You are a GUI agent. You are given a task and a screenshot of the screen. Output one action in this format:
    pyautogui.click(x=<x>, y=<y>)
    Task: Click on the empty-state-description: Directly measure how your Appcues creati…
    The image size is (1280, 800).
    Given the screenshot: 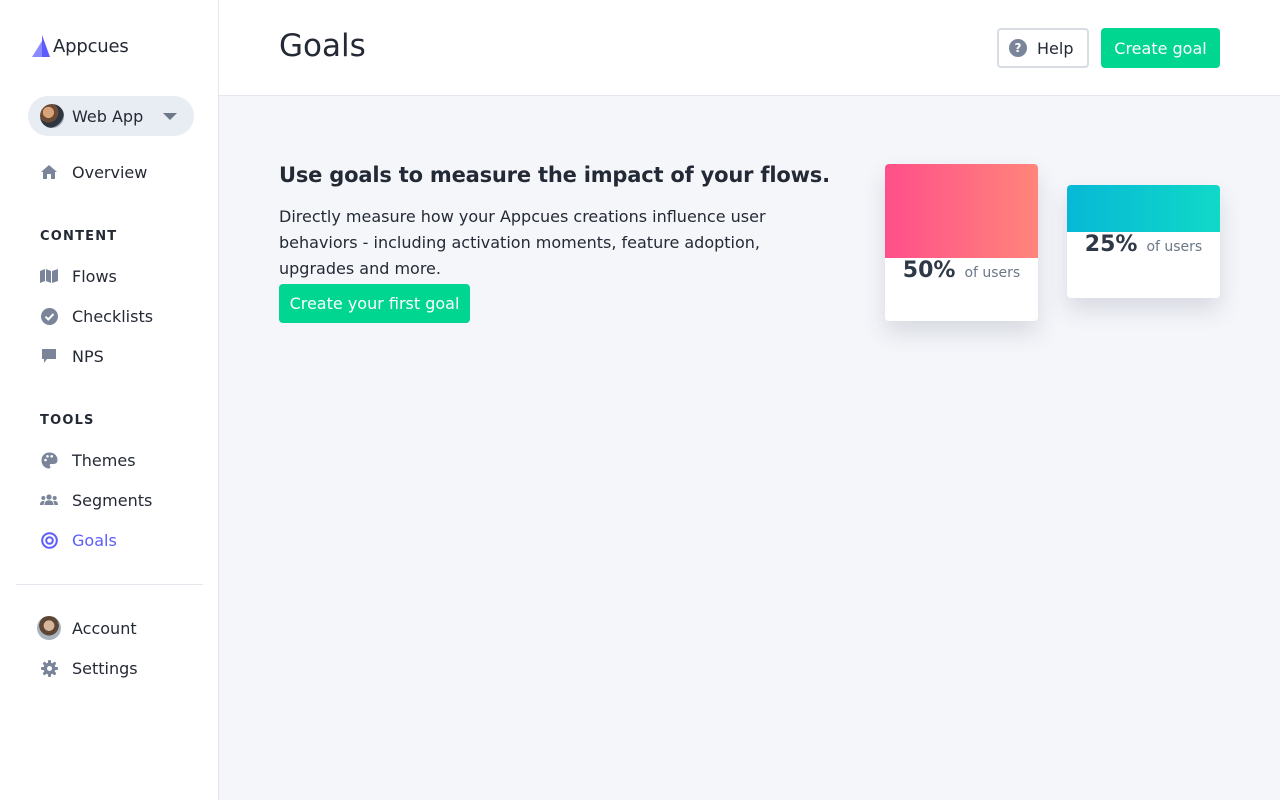 What is the action you would take?
    pyautogui.click(x=522, y=242)
    